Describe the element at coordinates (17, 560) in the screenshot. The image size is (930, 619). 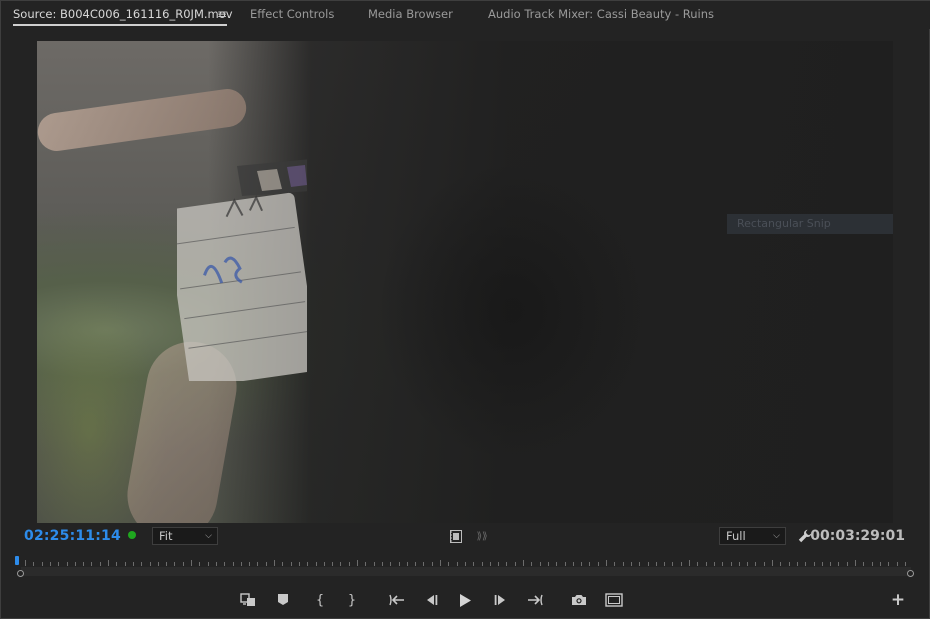
I see `playhead-marker` at that location.